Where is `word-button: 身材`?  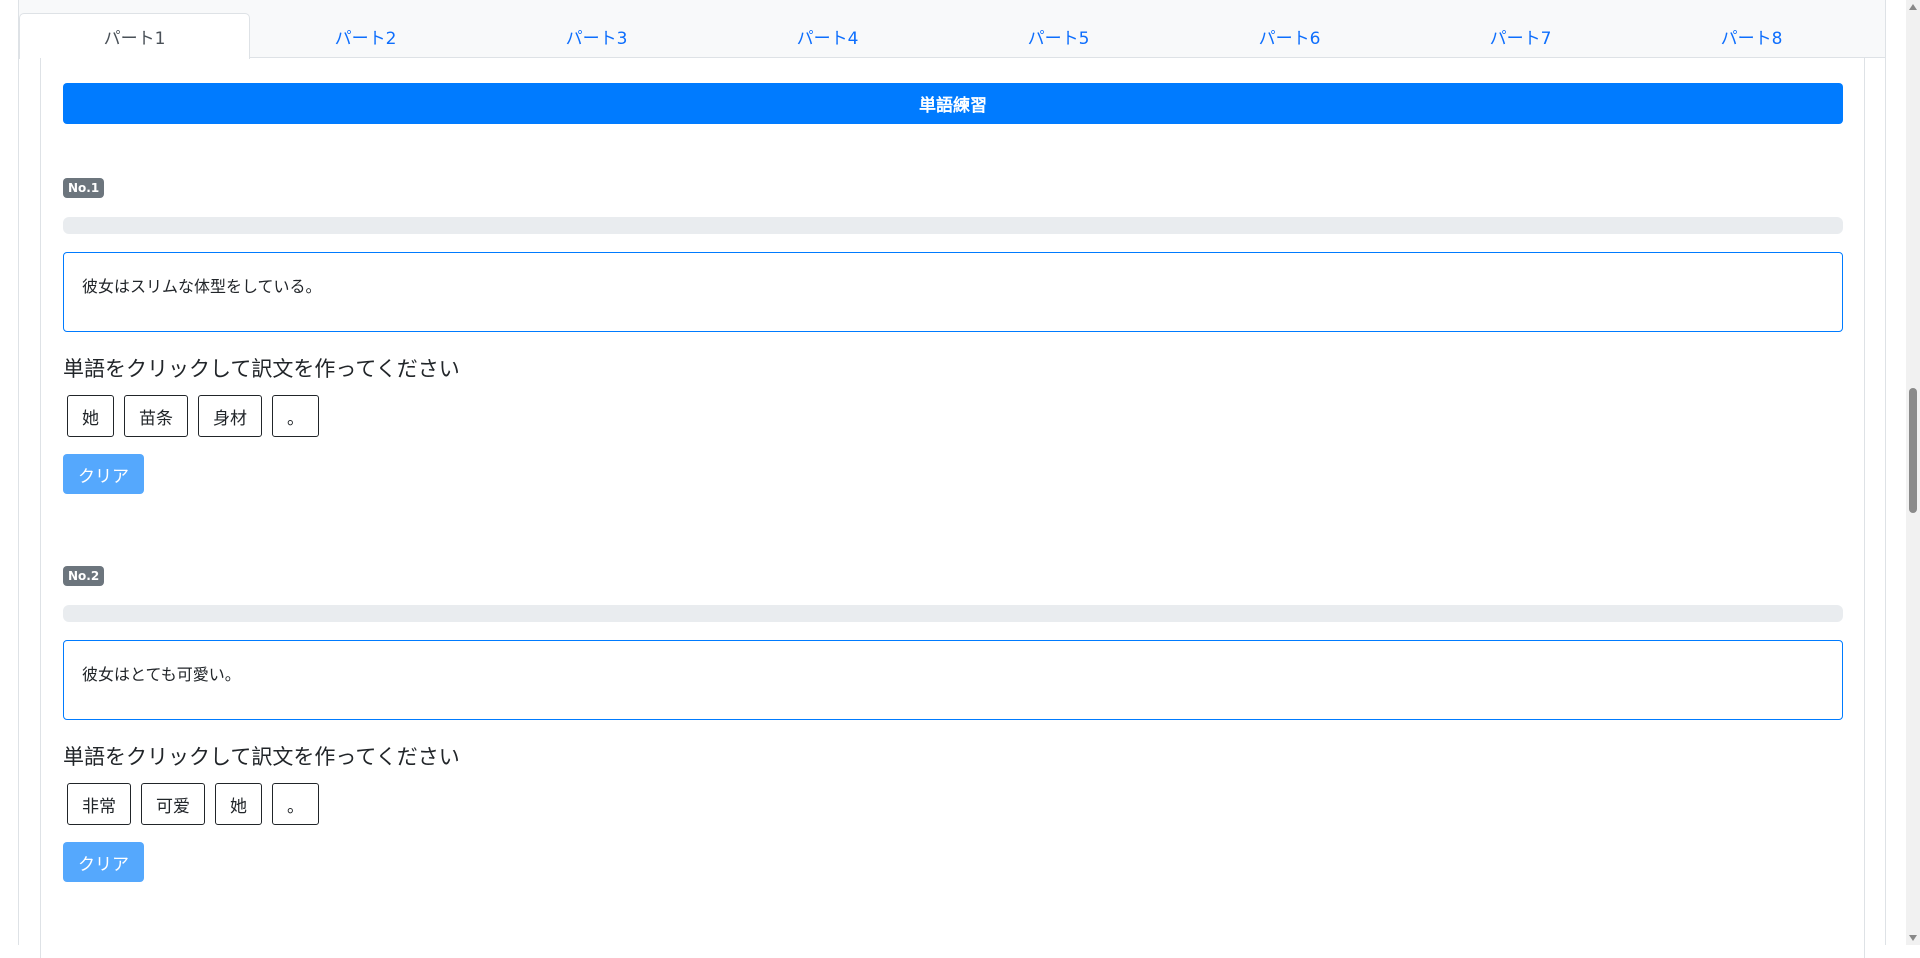
word-button: 身材 is located at coordinates (230, 416).